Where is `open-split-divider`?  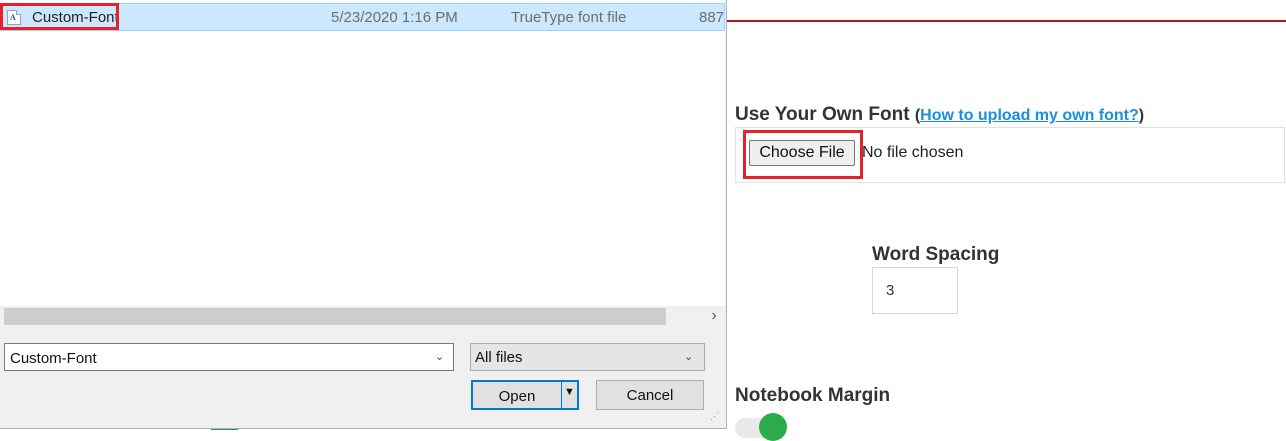
open-split-divider is located at coordinates (561, 395).